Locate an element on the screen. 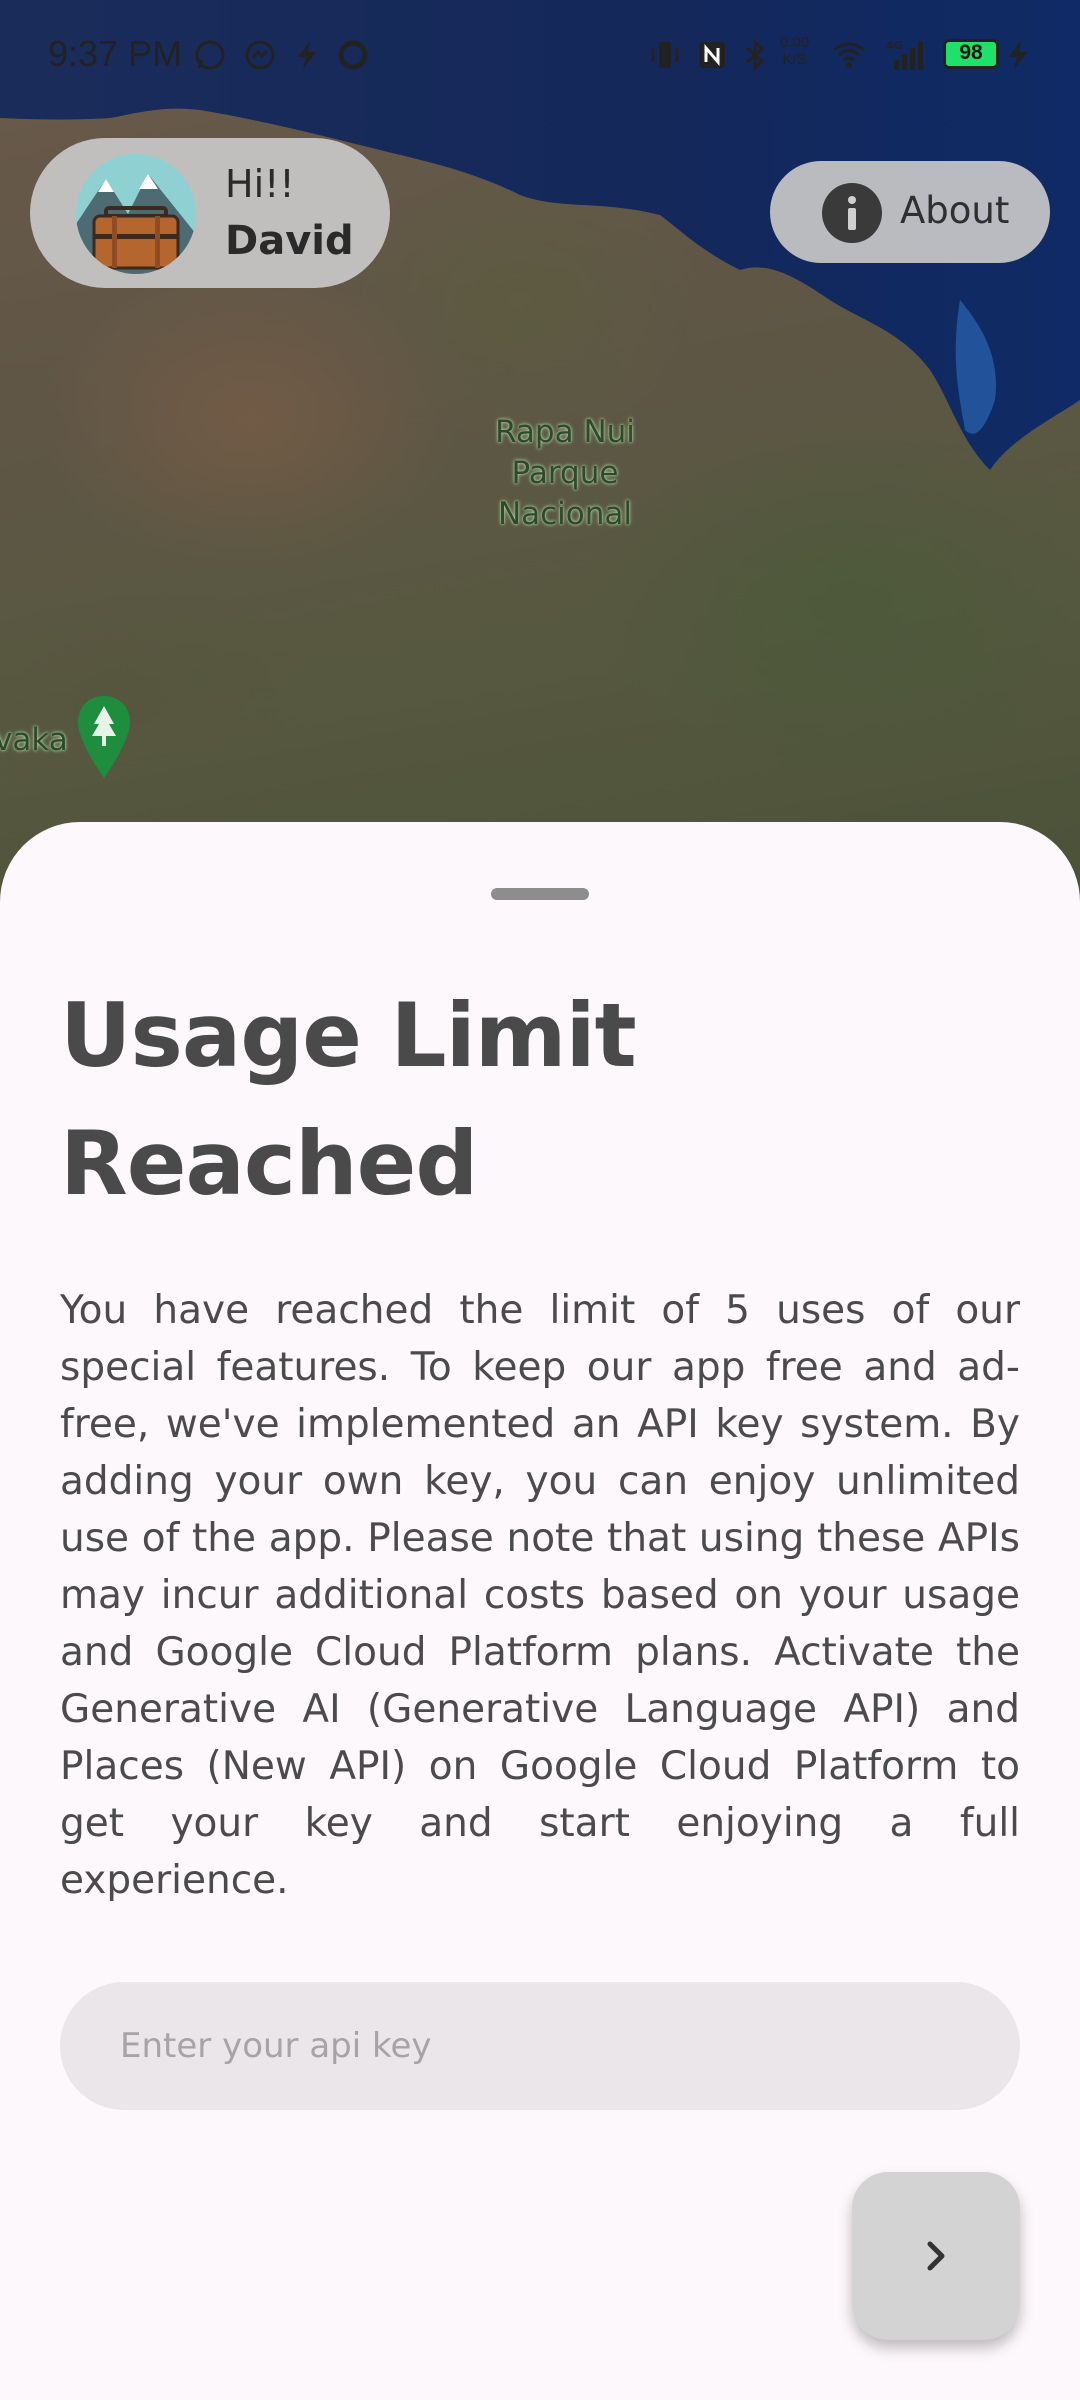 Image resolution: width=1080 pixels, height=2400 pixels. submit-next-button is located at coordinates (936, 2256).